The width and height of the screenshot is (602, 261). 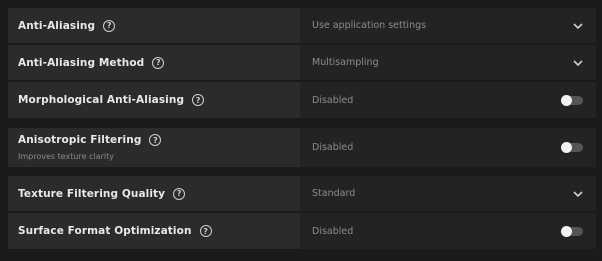 I want to click on setting-row-anti-aliasing-method: Anti-Aliasing Method ? Multisampling, so click(x=302, y=62).